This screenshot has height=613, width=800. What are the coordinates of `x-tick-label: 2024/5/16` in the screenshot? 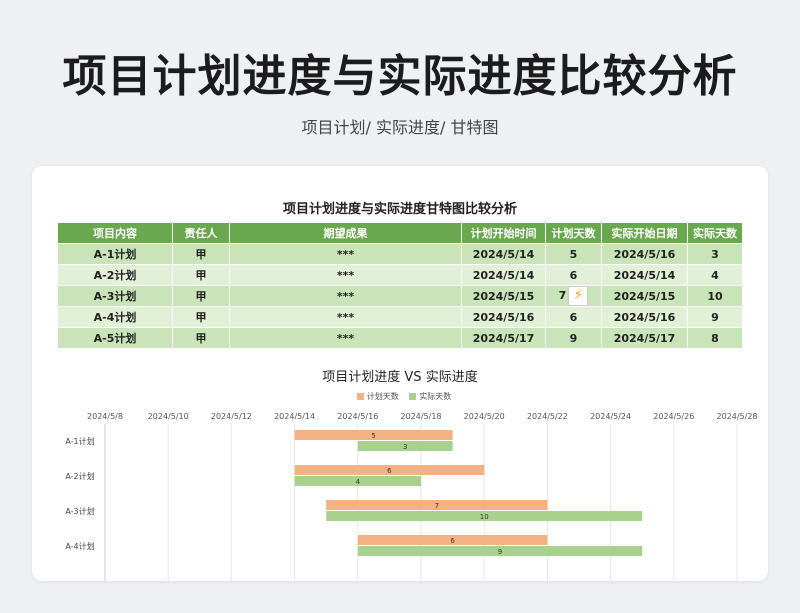 It's located at (357, 416).